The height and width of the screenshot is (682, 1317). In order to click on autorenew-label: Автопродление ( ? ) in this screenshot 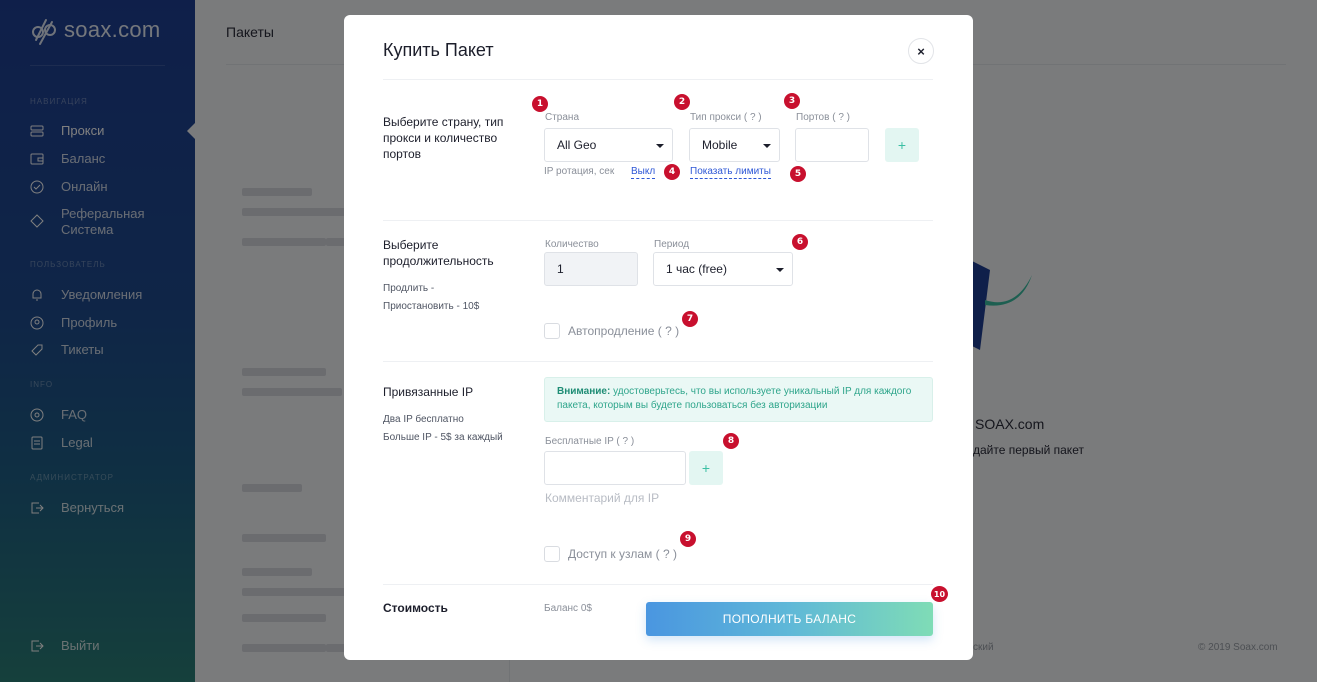, I will do `click(624, 331)`.